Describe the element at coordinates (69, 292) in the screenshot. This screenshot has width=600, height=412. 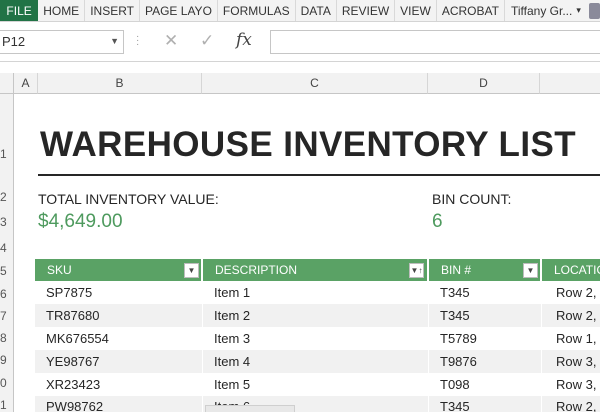
I see `cell-sku: SP7875` at that location.